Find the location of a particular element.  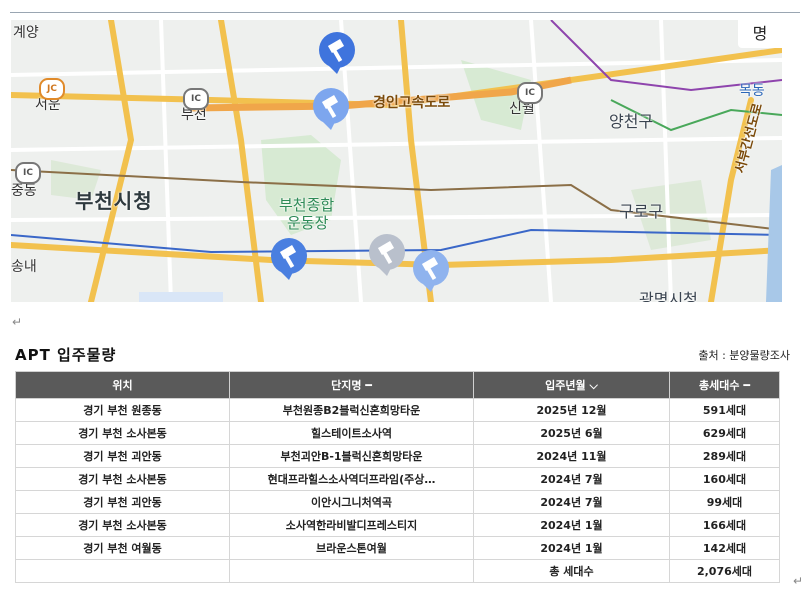

cell-location: 경기 부천 여월동 is located at coordinates (122, 548).